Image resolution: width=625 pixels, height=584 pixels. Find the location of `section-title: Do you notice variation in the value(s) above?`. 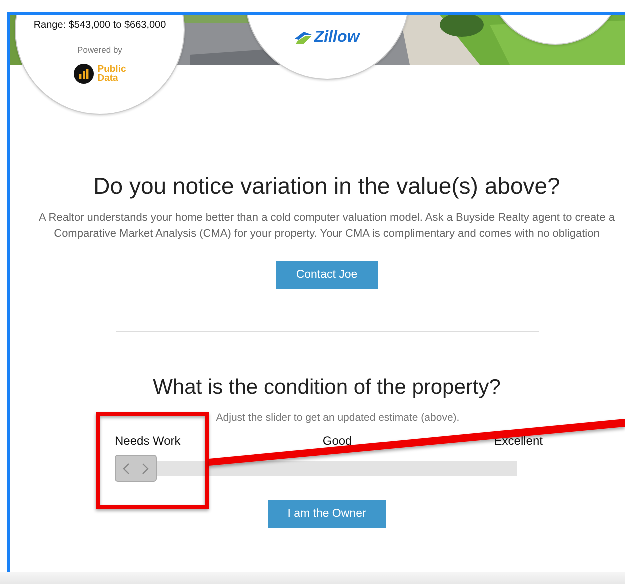

section-title: Do you notice variation in the value(s) above? is located at coordinates (327, 186).